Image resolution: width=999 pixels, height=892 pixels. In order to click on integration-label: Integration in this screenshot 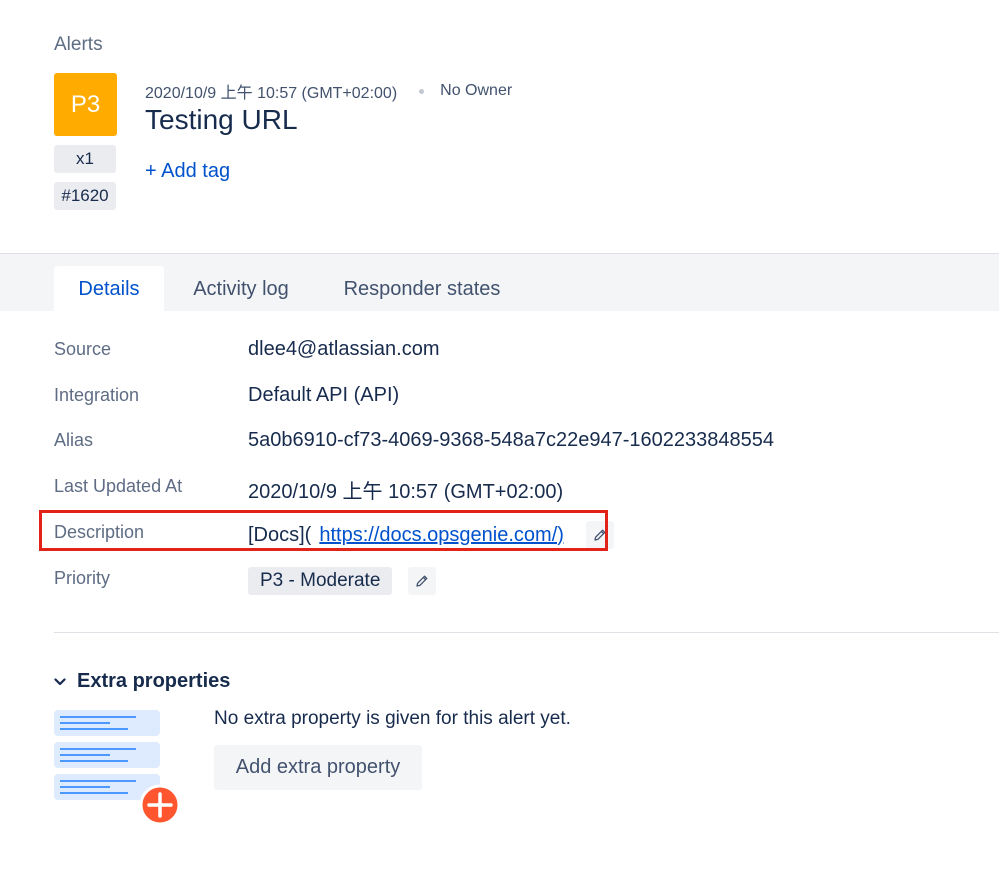, I will do `click(97, 395)`.